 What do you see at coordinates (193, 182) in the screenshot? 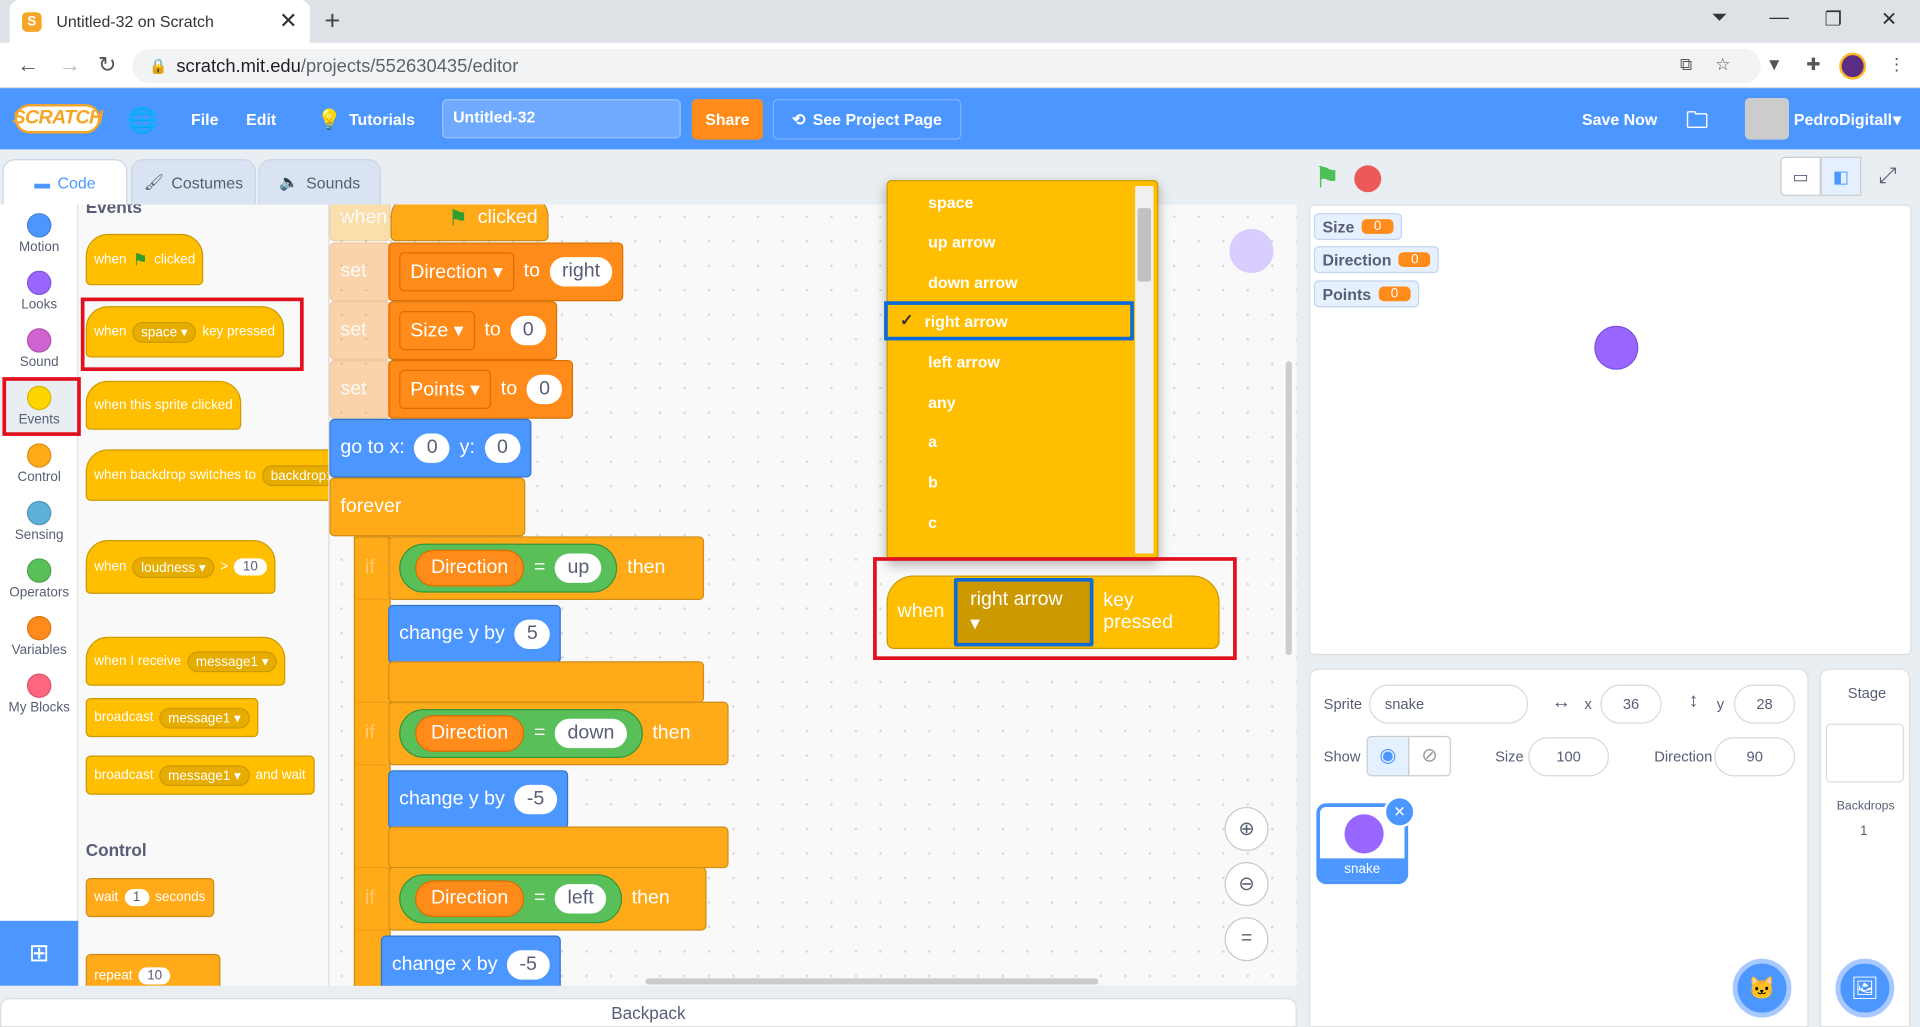
I see `tab-costumes: 🖌 Costumes` at bounding box center [193, 182].